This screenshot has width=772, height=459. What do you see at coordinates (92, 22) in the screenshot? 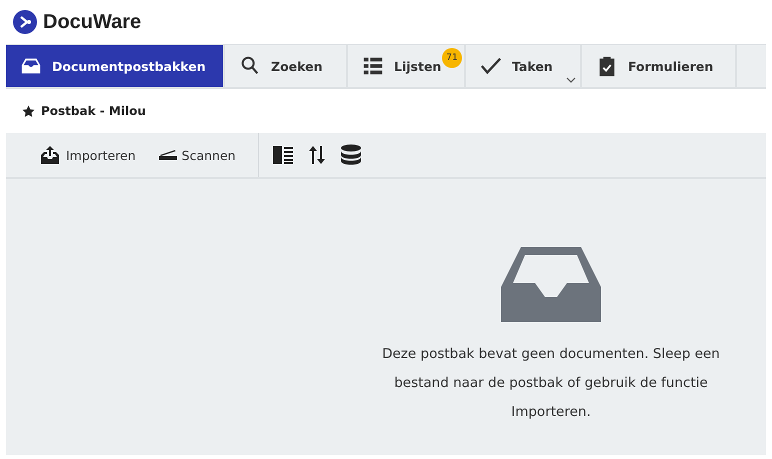
I see `brand-name: DocuWare` at bounding box center [92, 22].